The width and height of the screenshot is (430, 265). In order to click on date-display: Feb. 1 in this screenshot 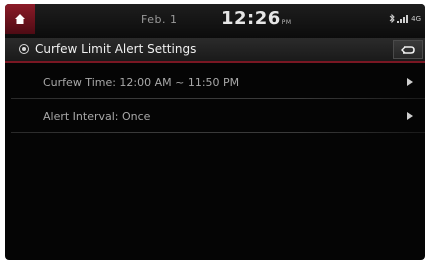, I will do `click(159, 19)`.